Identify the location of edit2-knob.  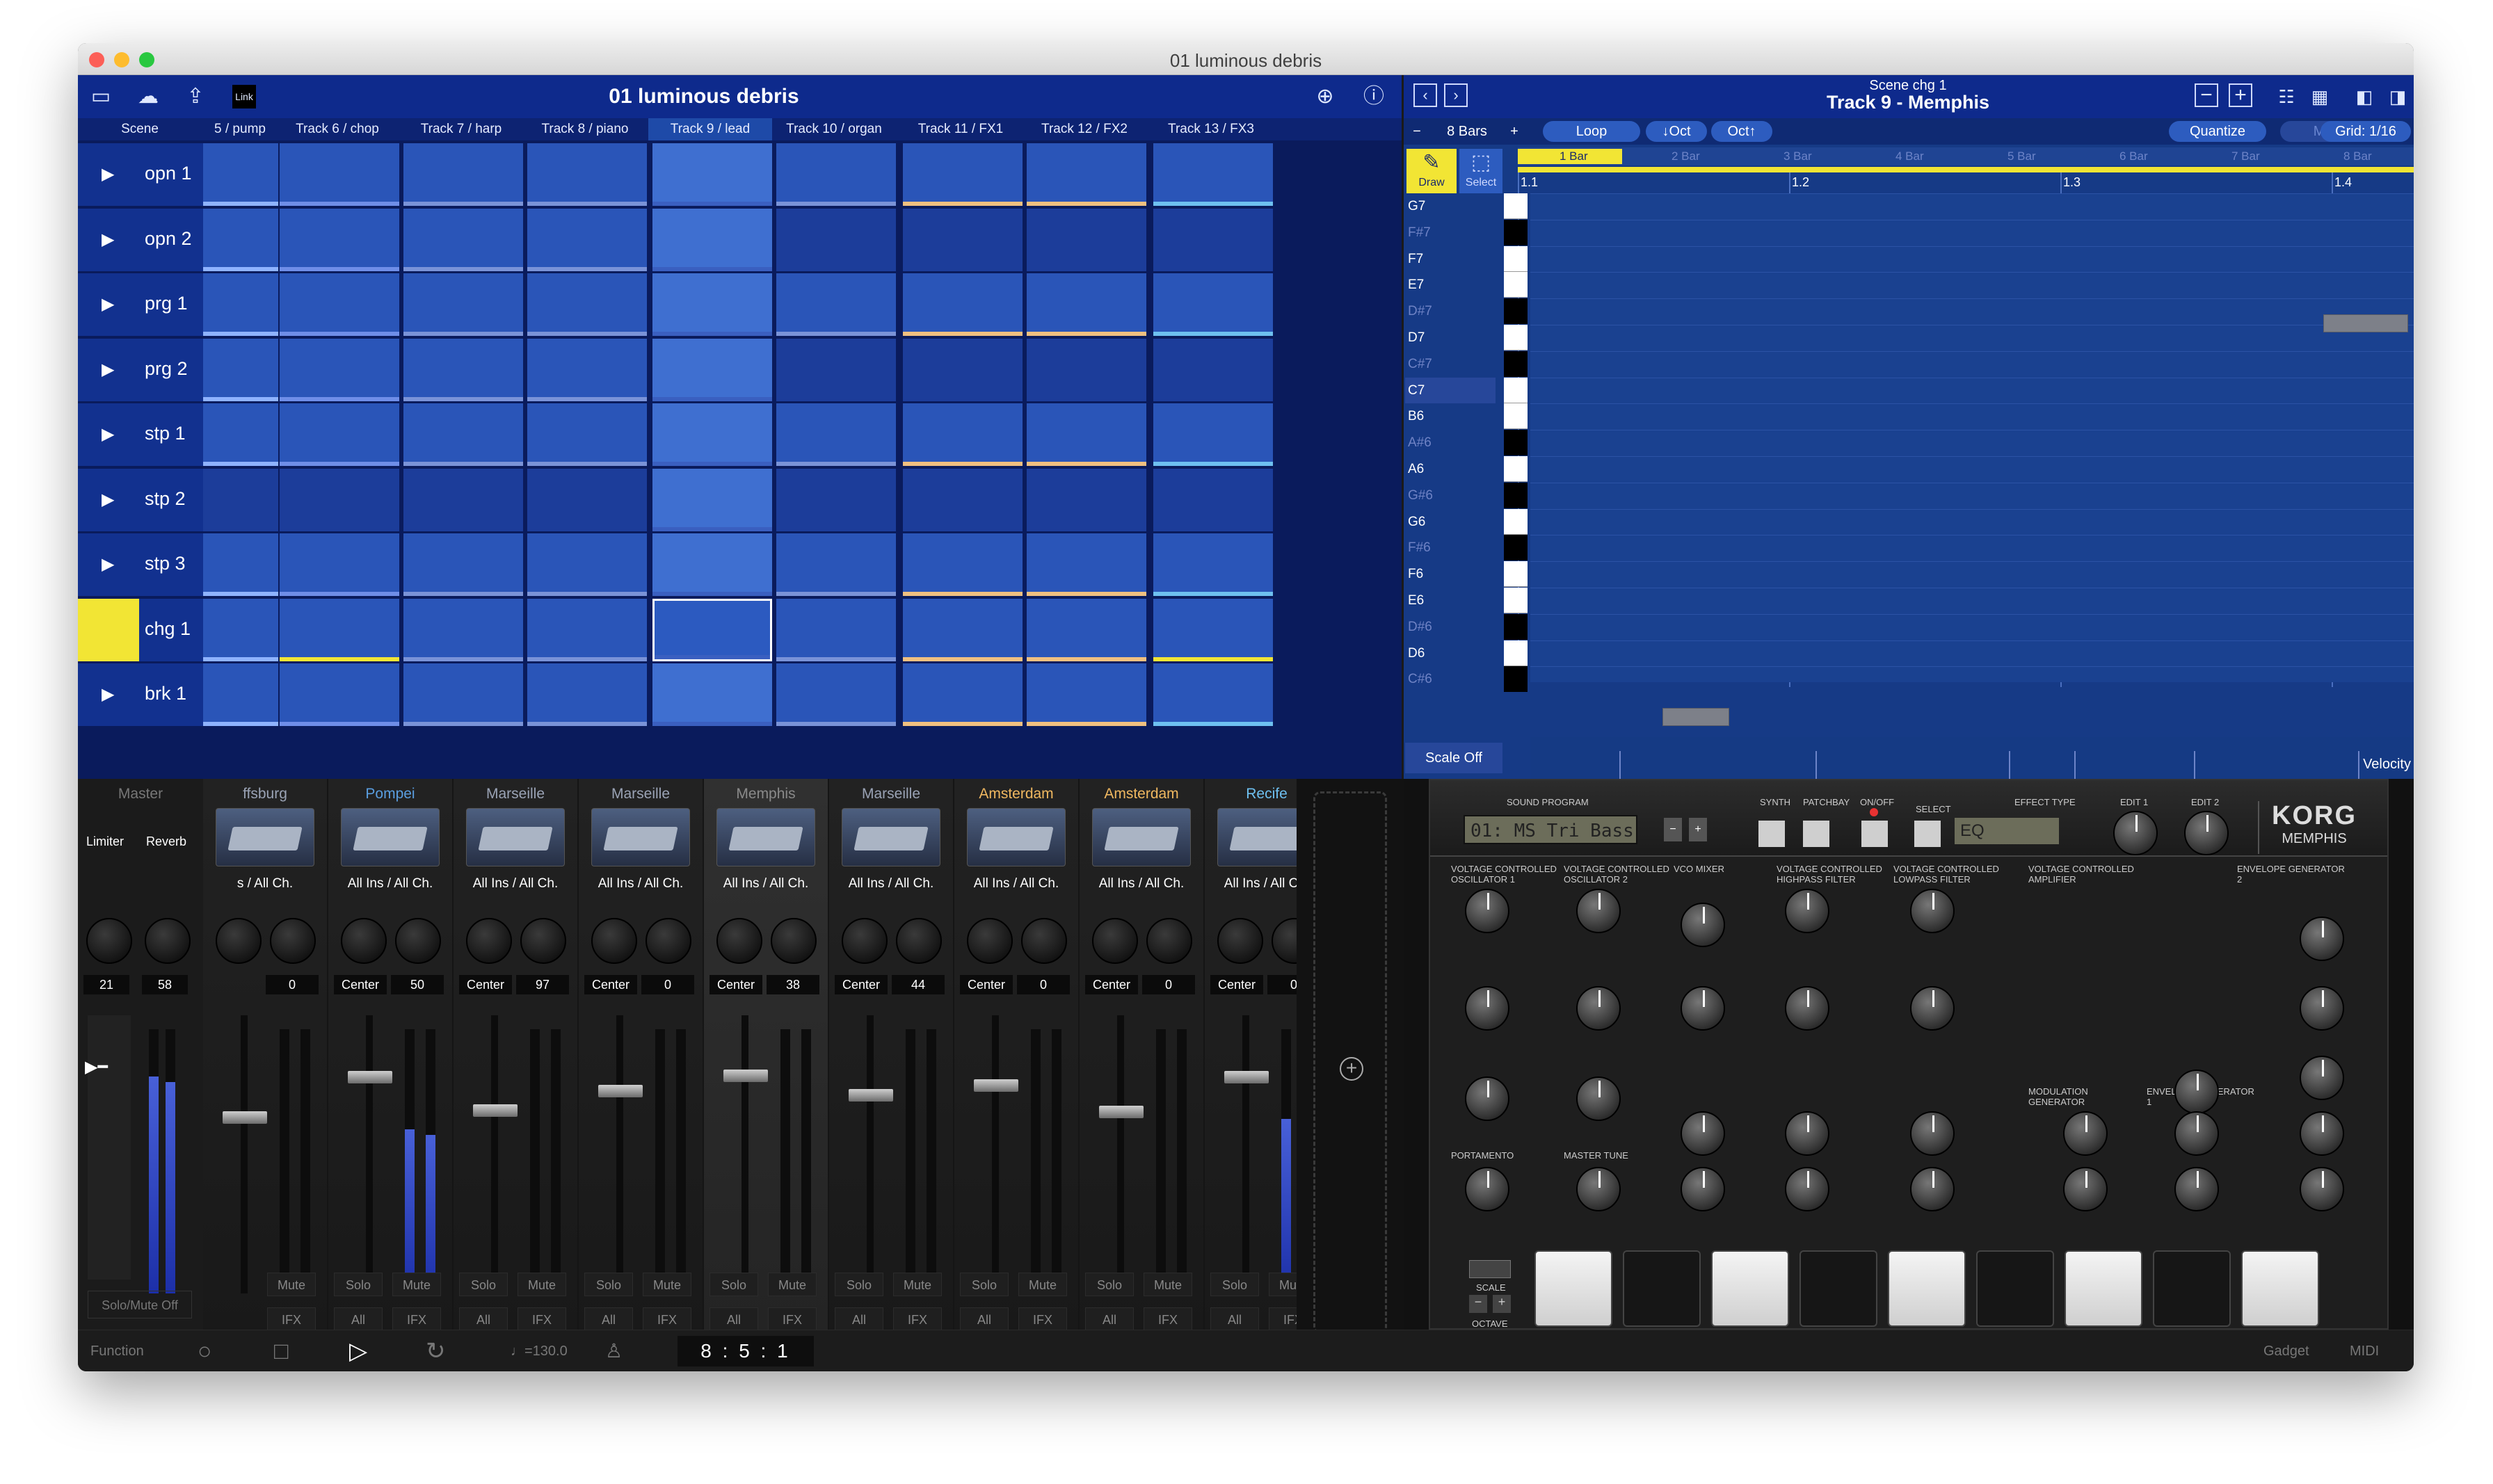
(2206, 833).